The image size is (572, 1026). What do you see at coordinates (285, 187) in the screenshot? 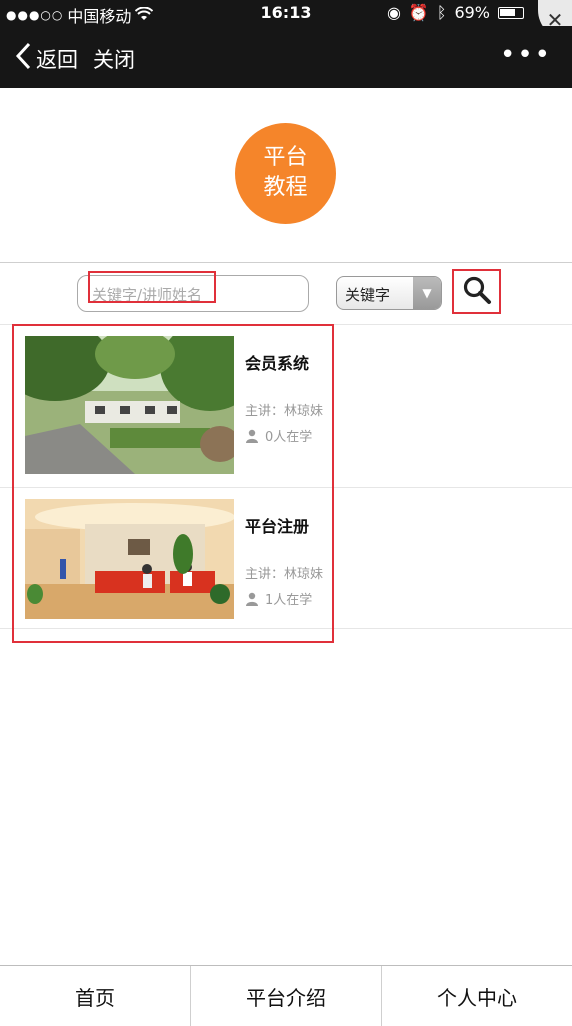
I see `badge-line-2: 教程` at bounding box center [285, 187].